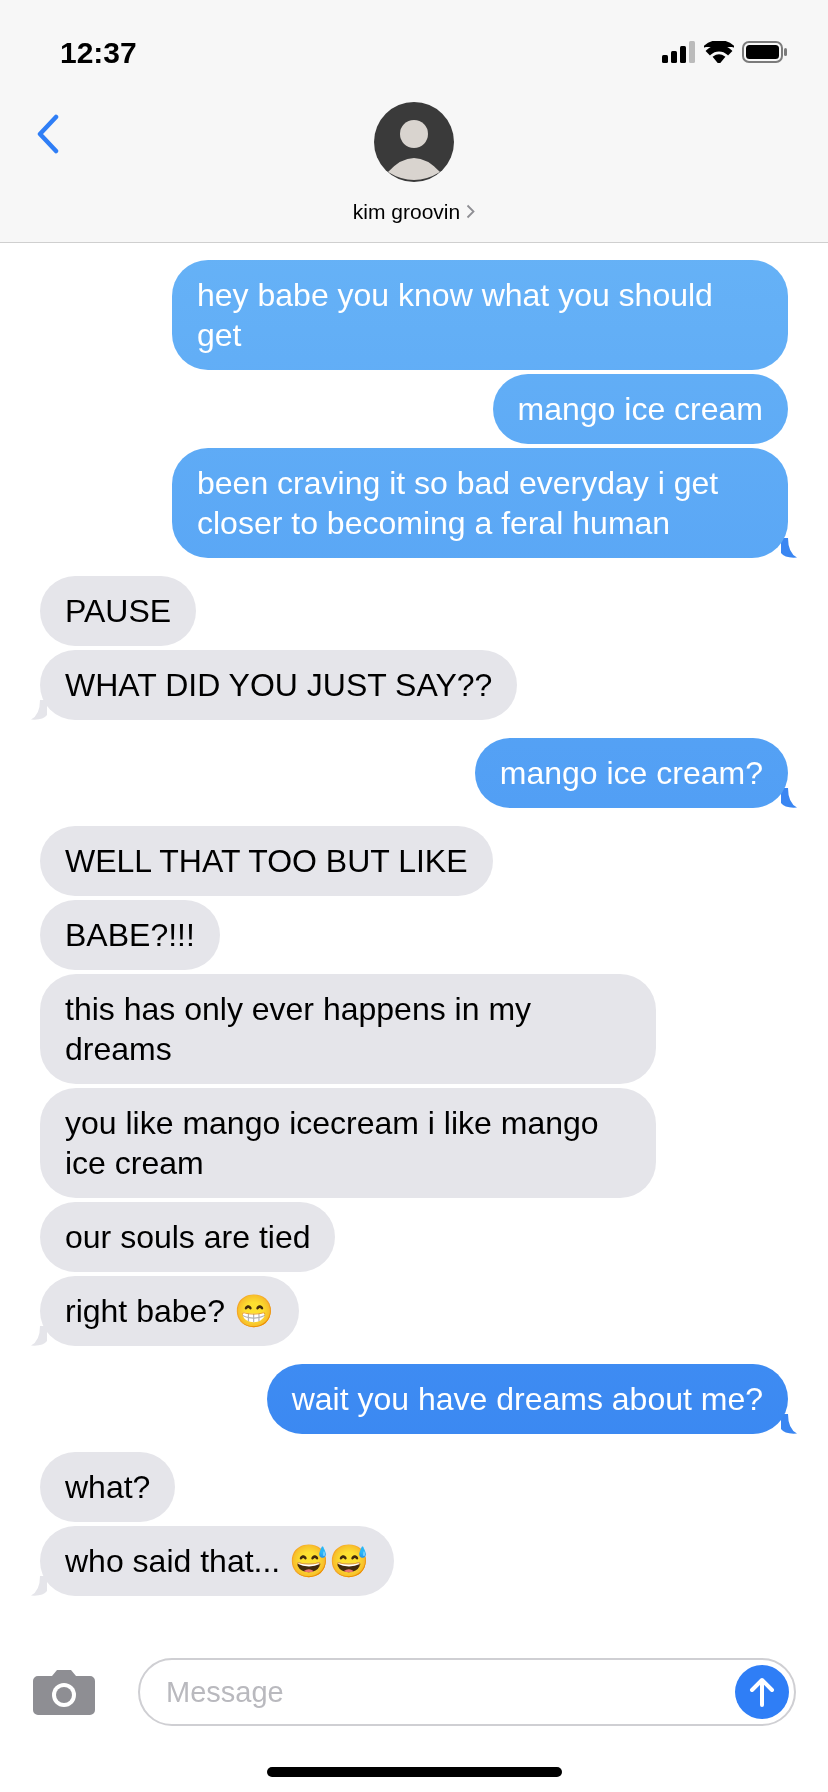 The height and width of the screenshot is (1792, 828). What do you see at coordinates (348, 1143) in the screenshot?
I see `message-bubble: you like mango icecream i like mango ice cream` at bounding box center [348, 1143].